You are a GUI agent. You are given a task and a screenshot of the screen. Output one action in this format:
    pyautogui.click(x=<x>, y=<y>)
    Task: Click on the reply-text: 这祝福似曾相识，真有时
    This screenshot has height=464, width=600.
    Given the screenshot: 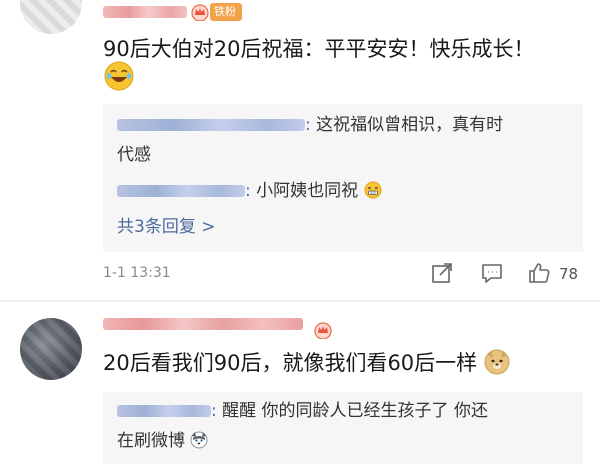 What is the action you would take?
    pyautogui.click(x=410, y=125)
    